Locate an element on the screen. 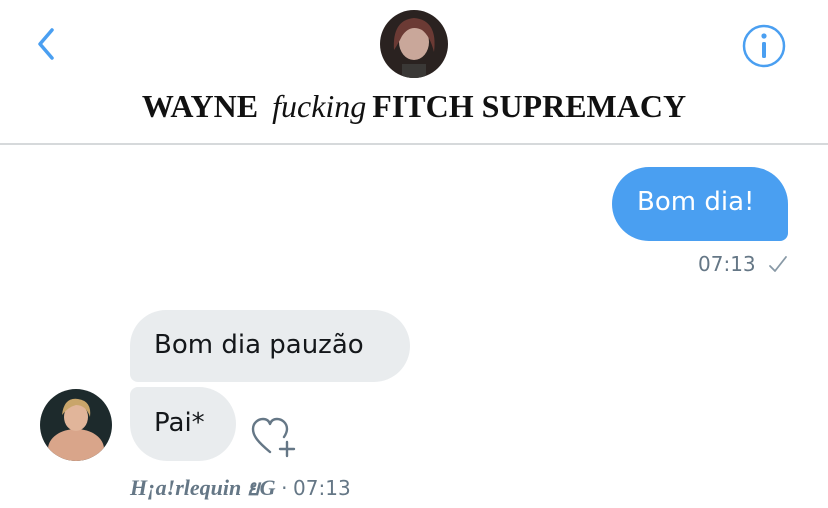  conversation-title: WAYNE fucking FITCH SUPREMACY is located at coordinates (414, 106).